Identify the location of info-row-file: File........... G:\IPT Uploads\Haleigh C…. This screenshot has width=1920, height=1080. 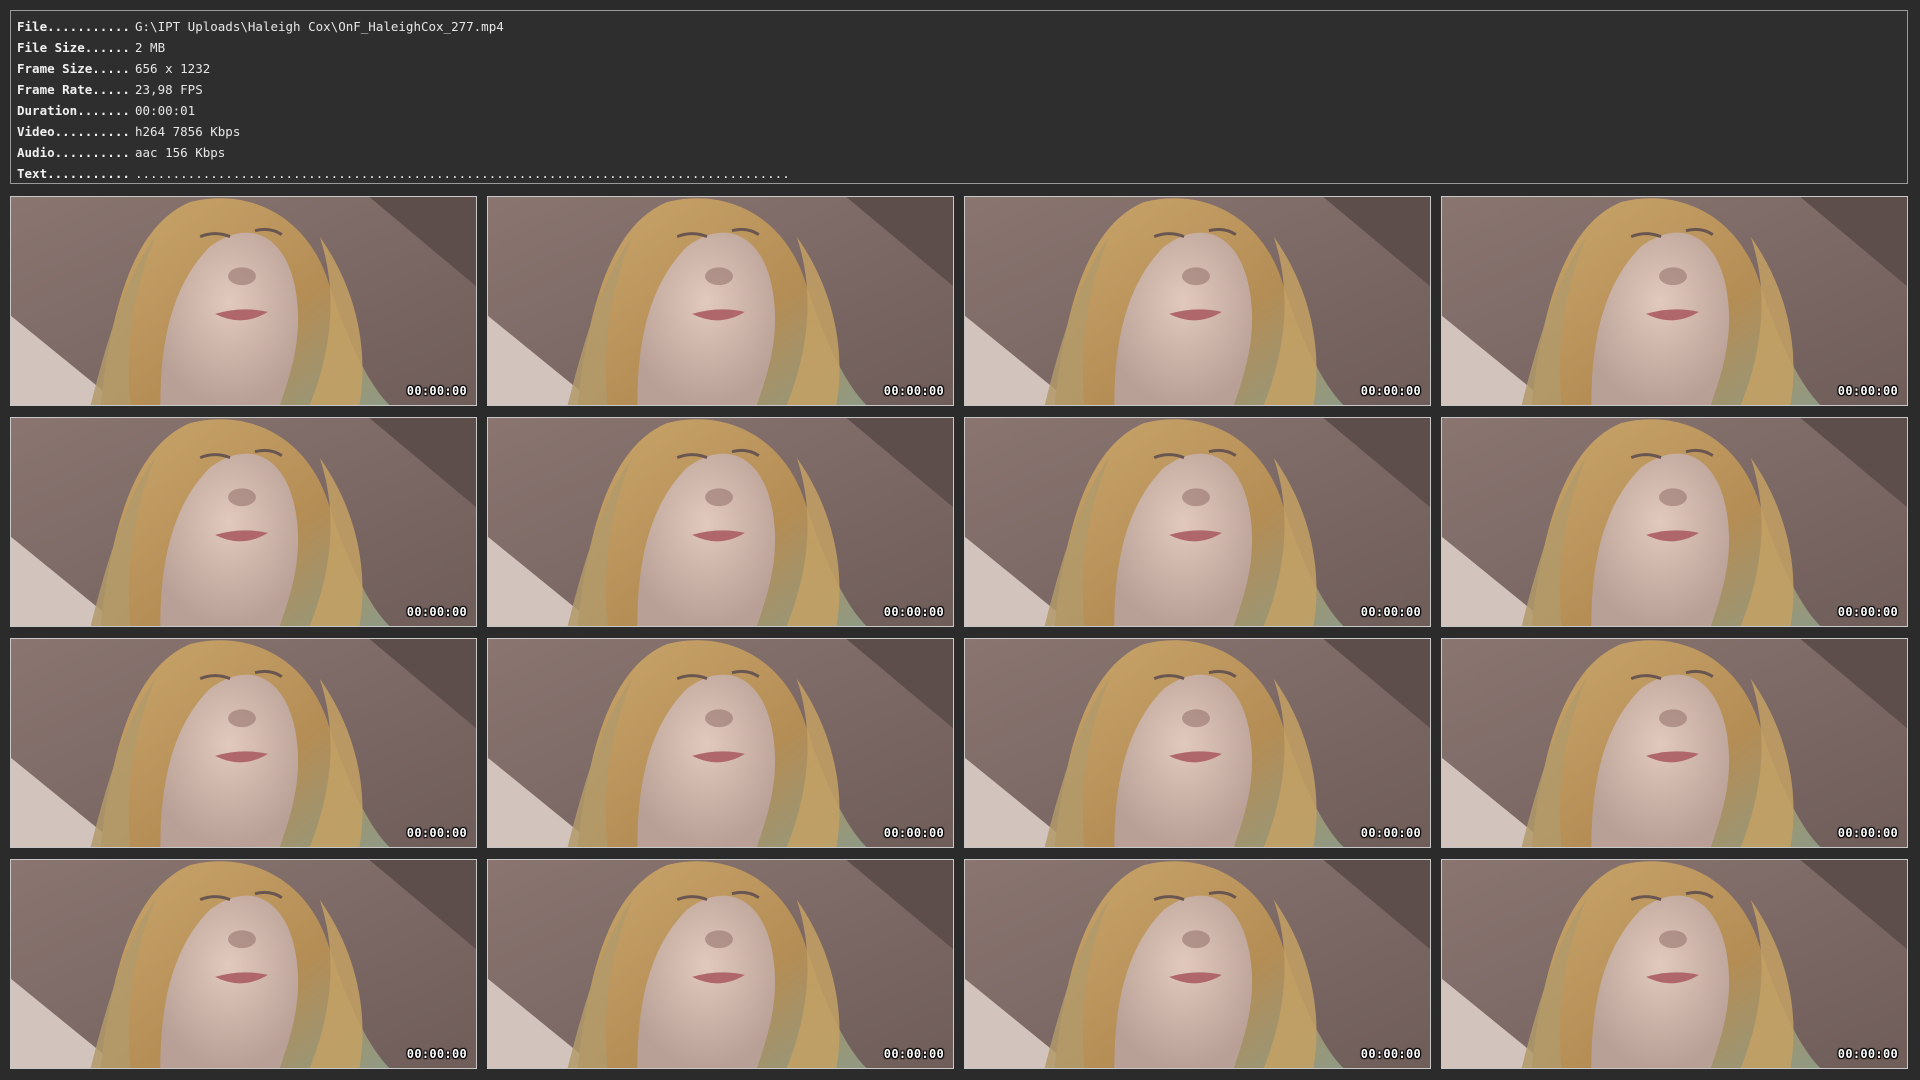
(959, 26).